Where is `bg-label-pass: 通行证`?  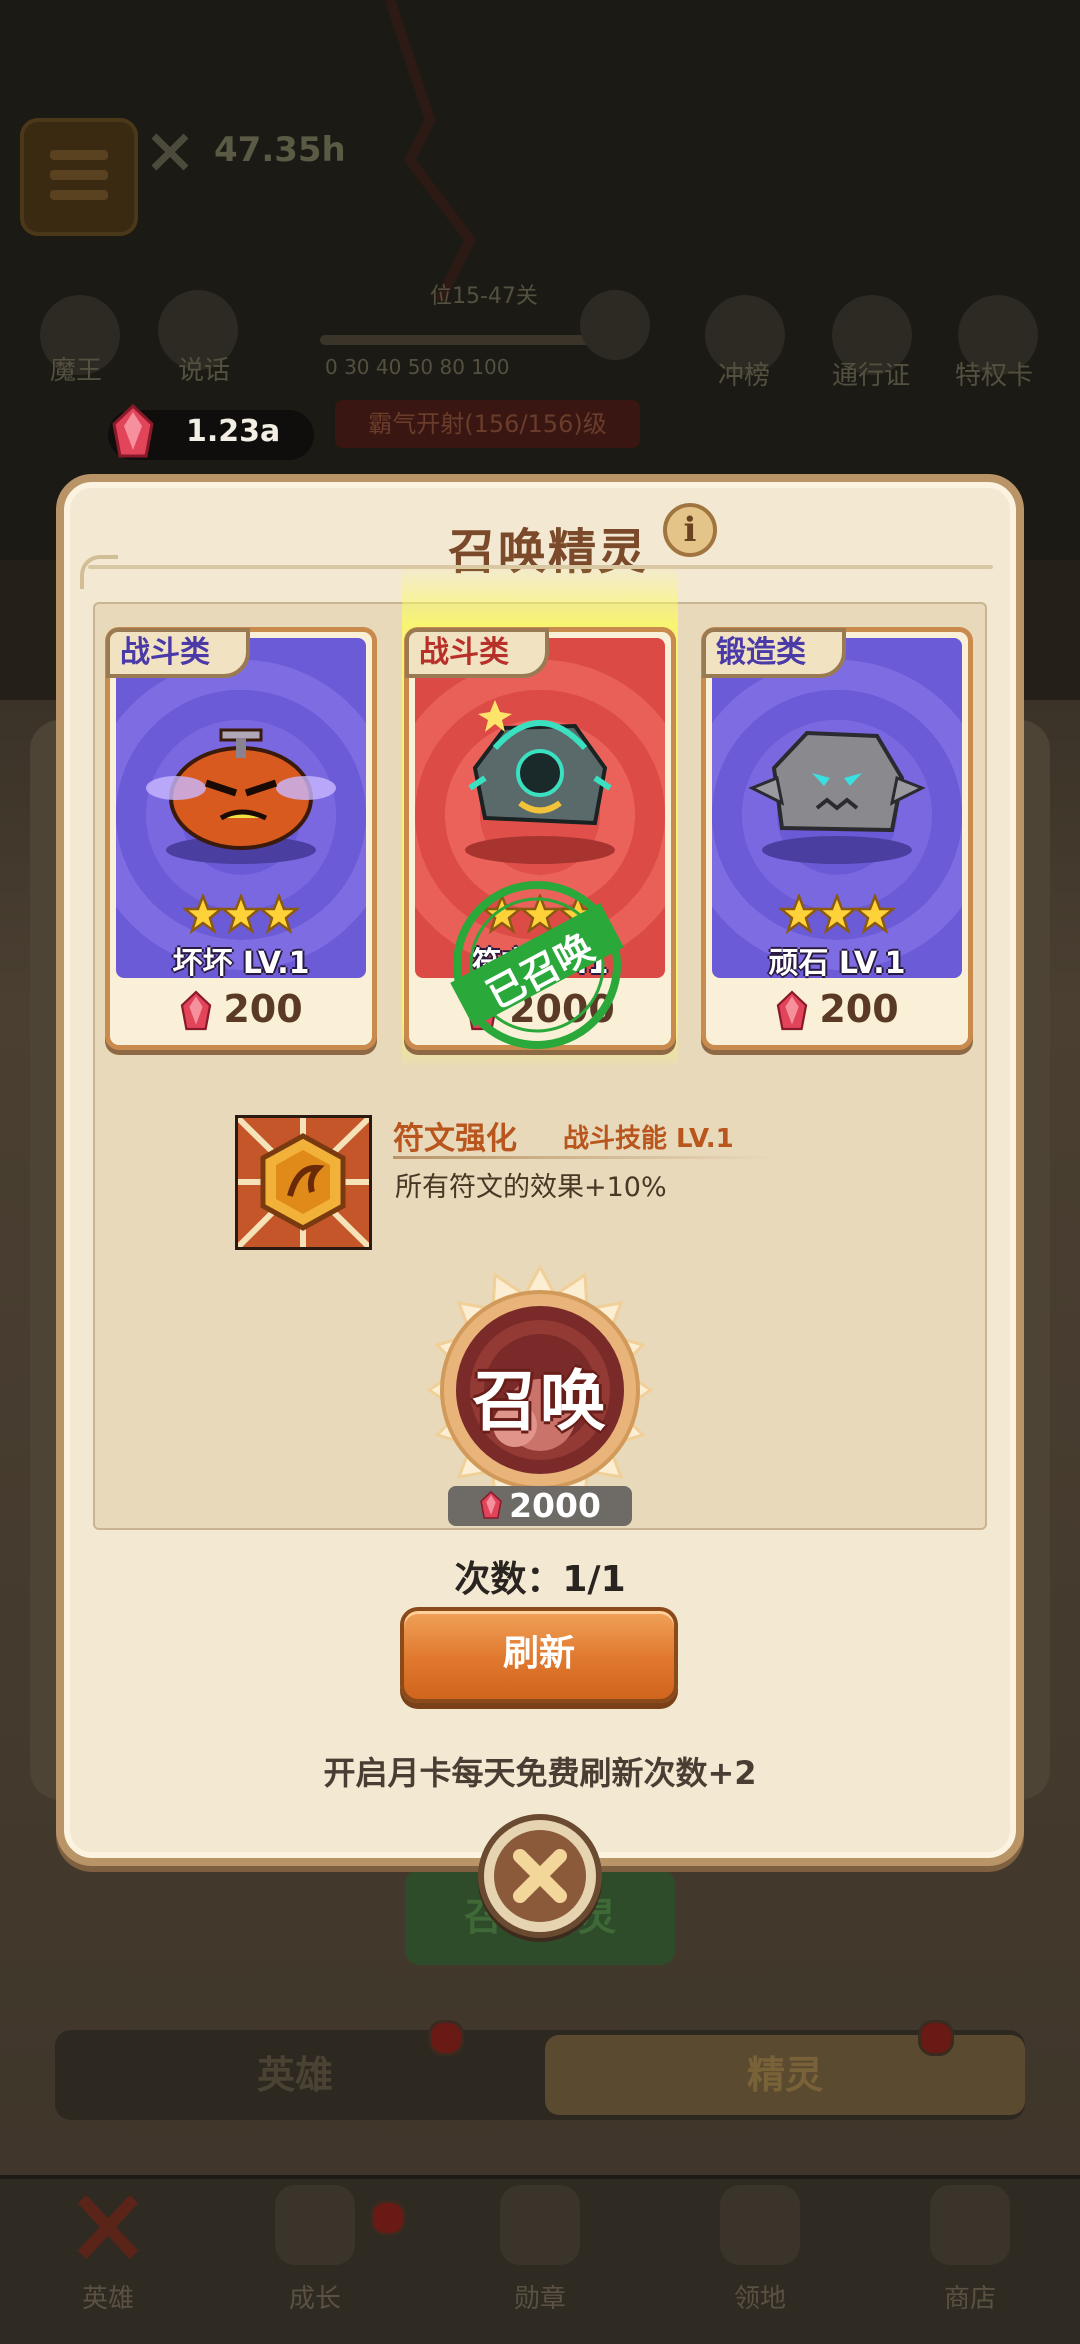
bg-label-pass: 通行证 is located at coordinates (871, 376).